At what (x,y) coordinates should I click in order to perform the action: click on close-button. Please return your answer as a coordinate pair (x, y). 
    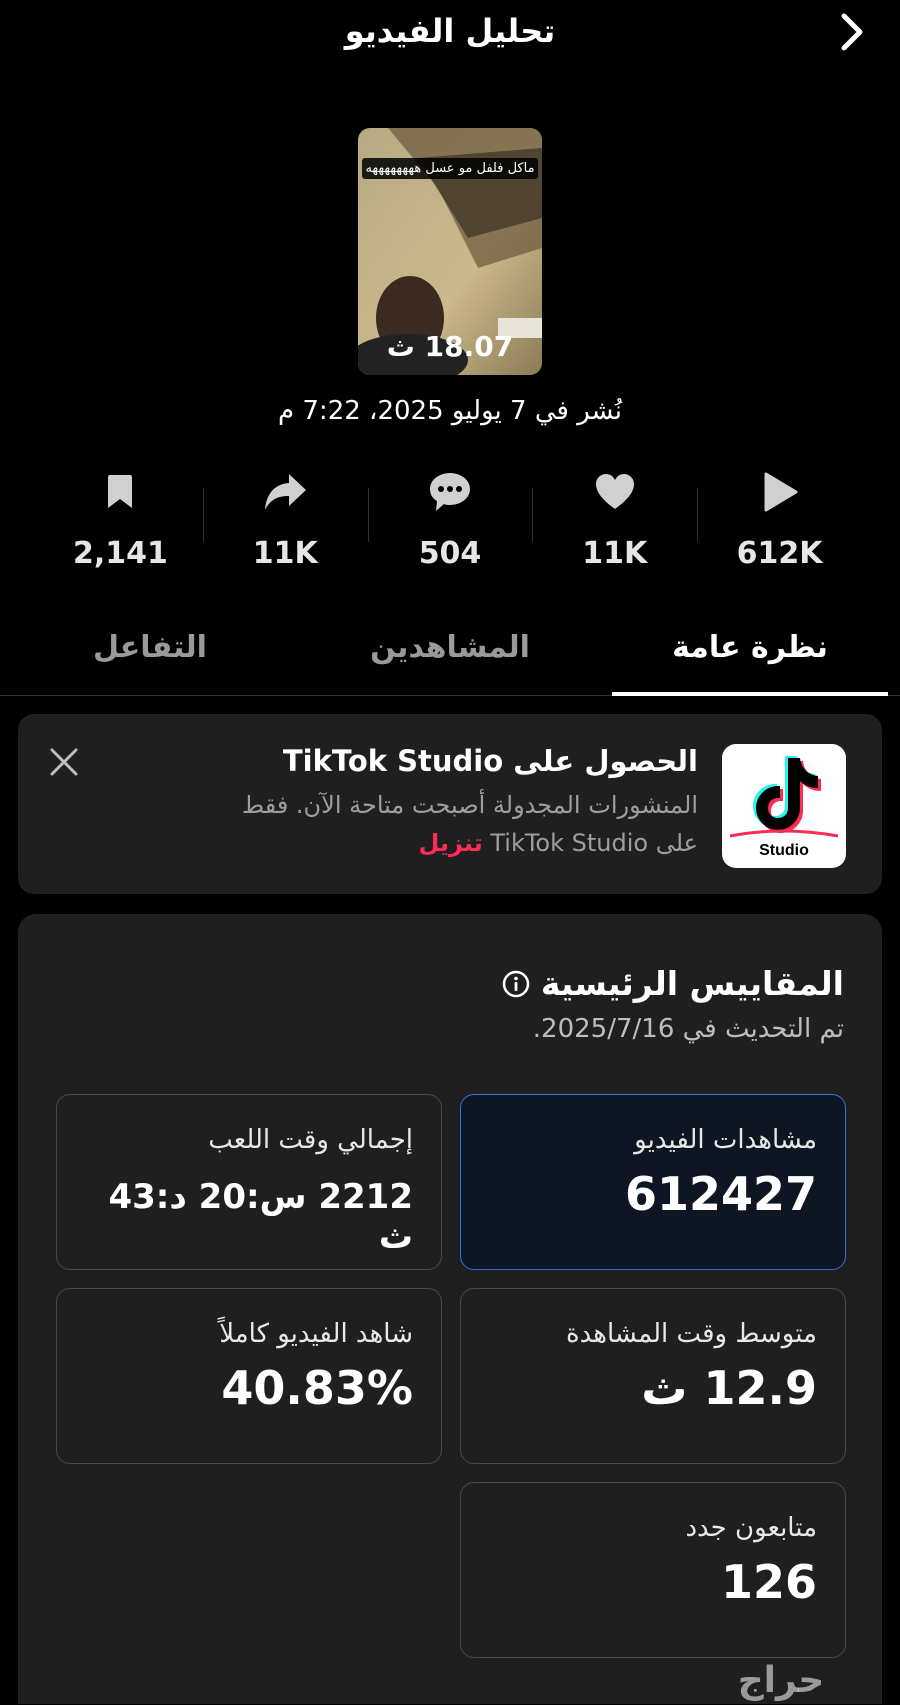
    Looking at the image, I should click on (64, 762).